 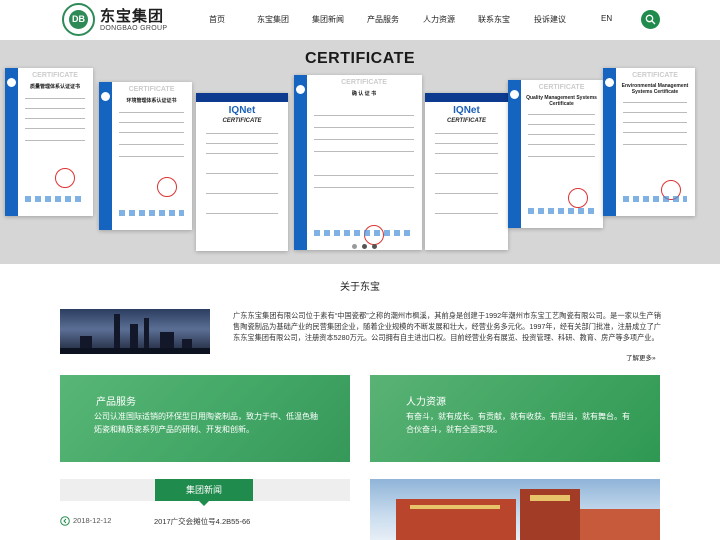 I want to click on logo-mark: DB, so click(x=78, y=19).